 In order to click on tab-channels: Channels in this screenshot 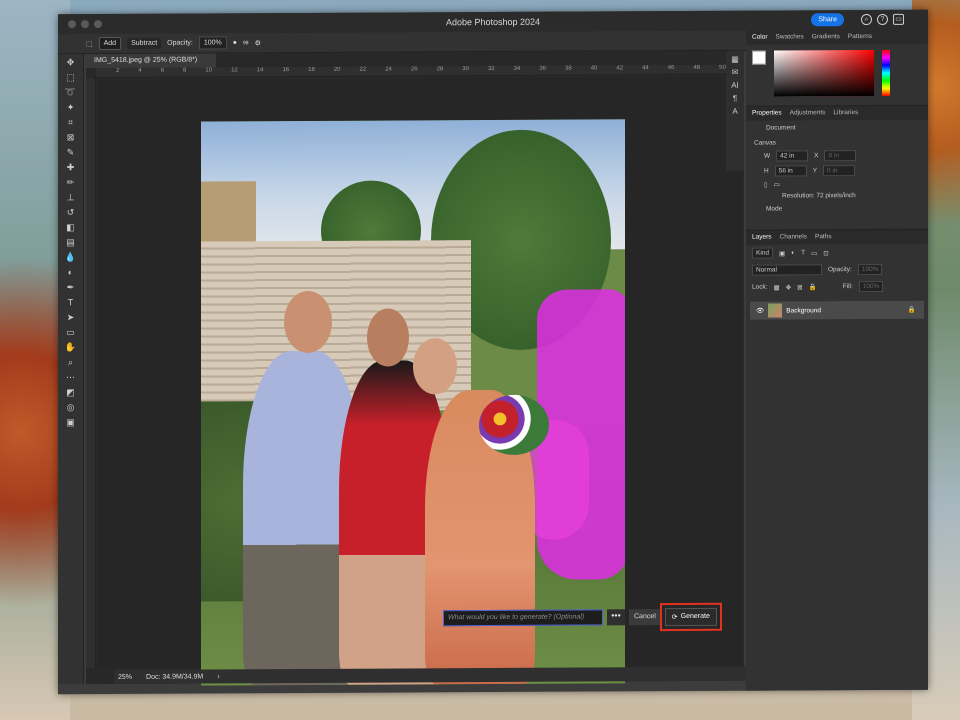, I will do `click(793, 237)`.